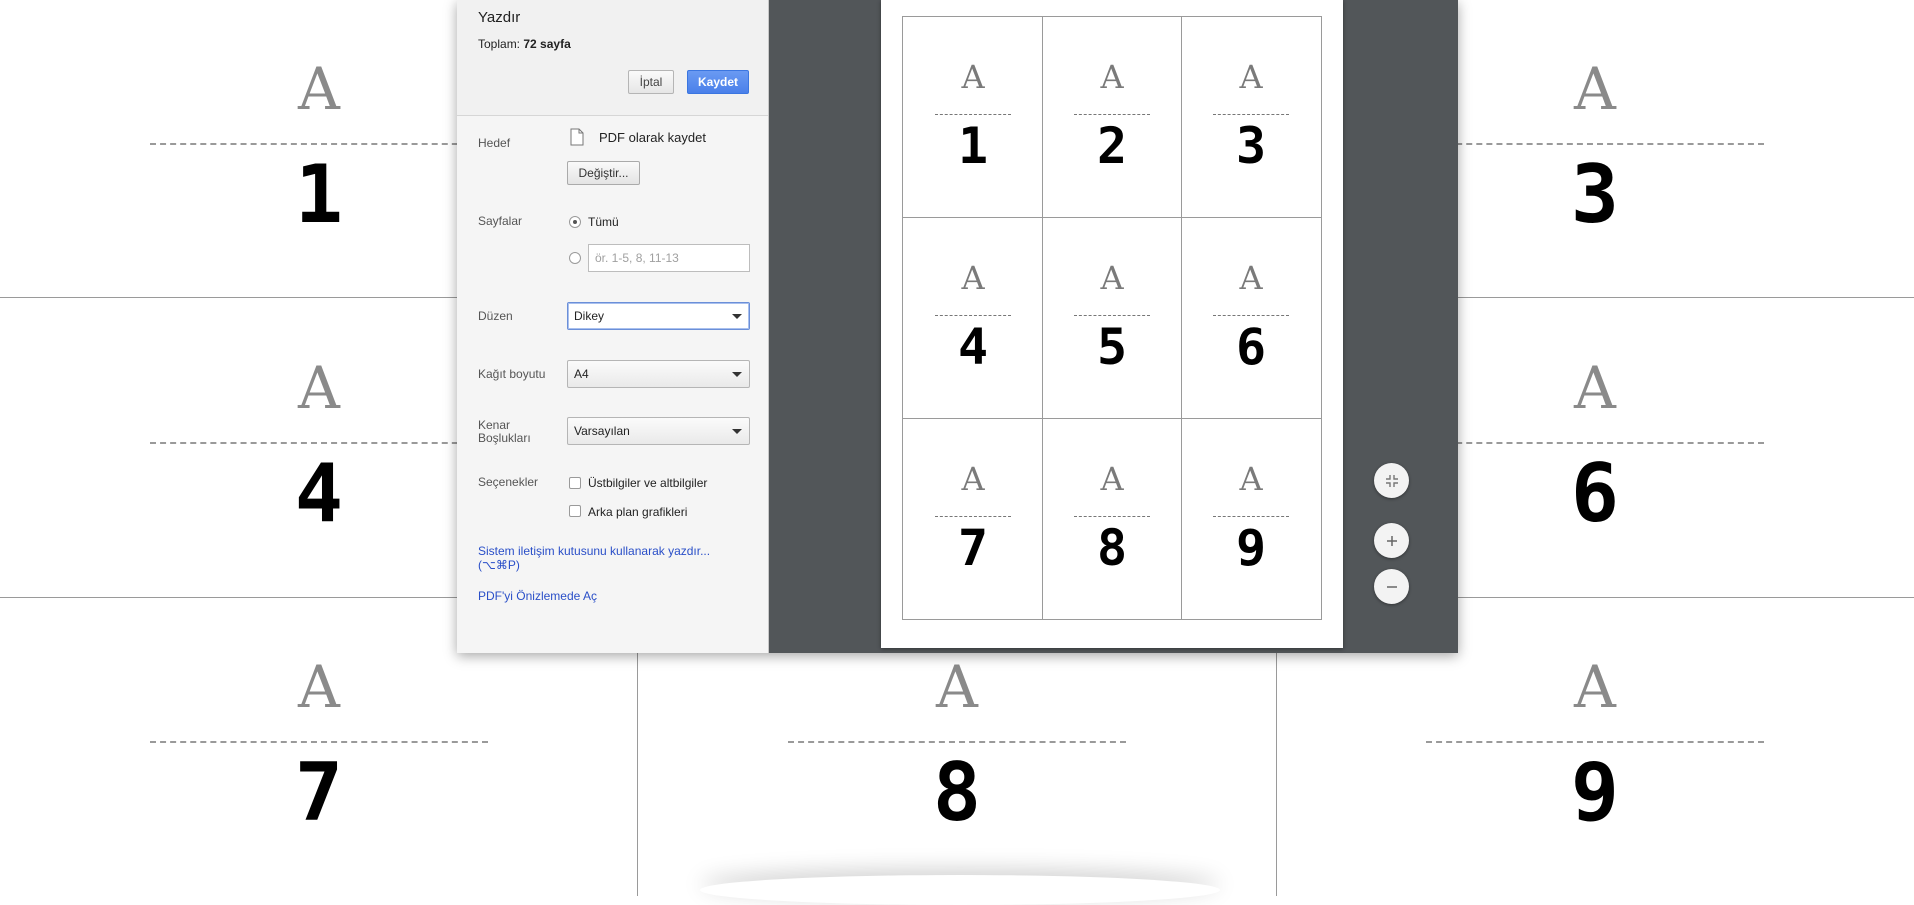 Image resolution: width=1914 pixels, height=905 pixels. Describe the element at coordinates (1112, 548) in the screenshot. I see `preview-page-number: 8` at that location.